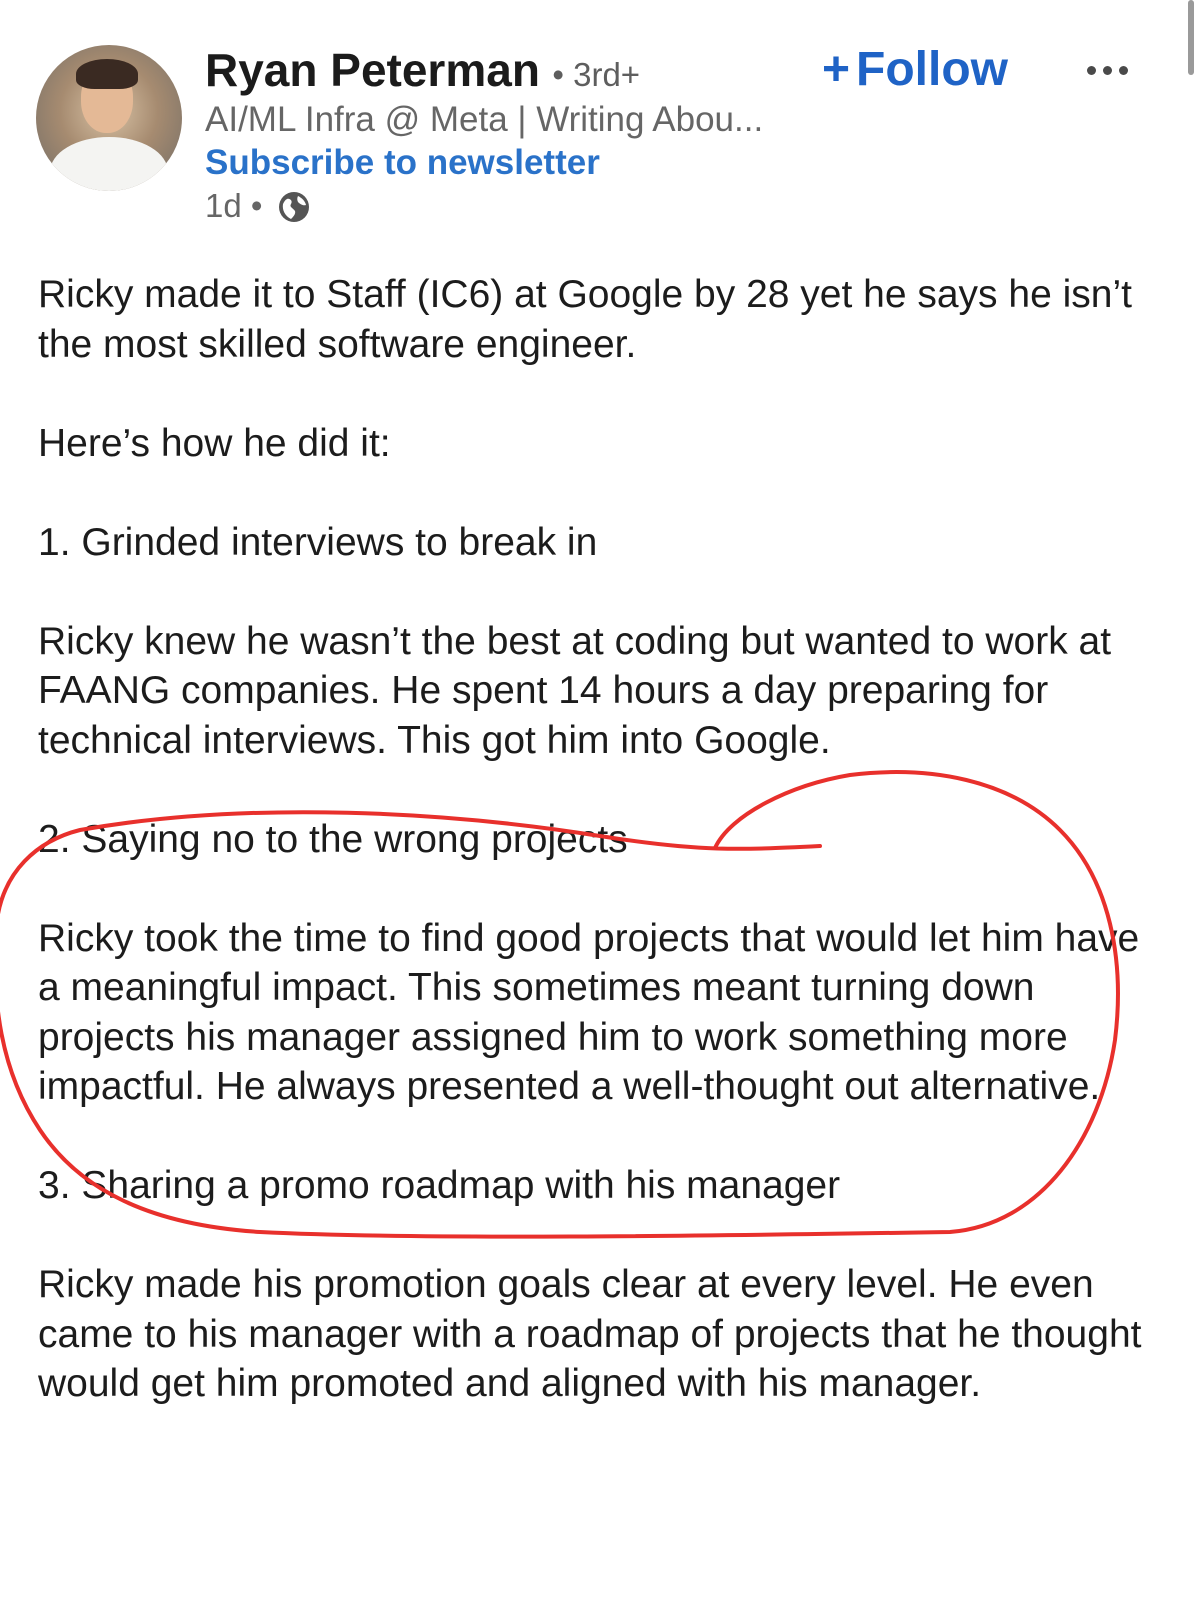 Image resolution: width=1200 pixels, height=1614 pixels. I want to click on avatar-hair, so click(107, 74).